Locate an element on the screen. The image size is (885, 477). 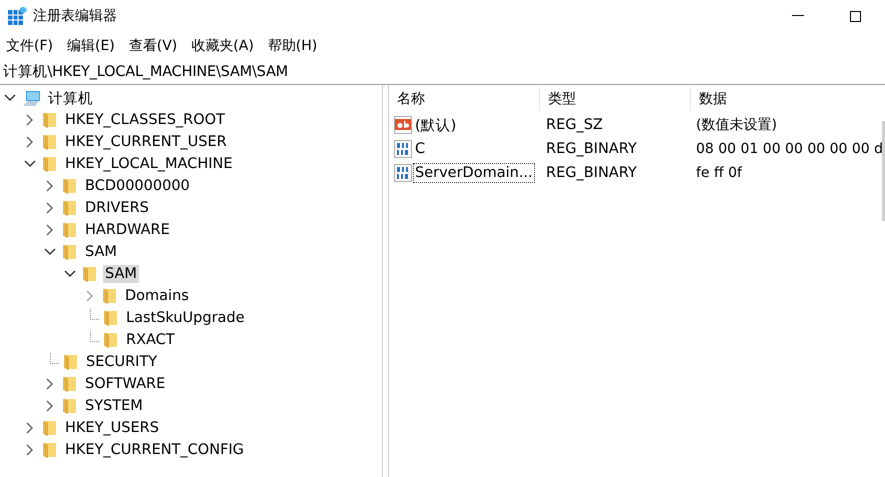
scrollbar is located at coordinates (883, 171).